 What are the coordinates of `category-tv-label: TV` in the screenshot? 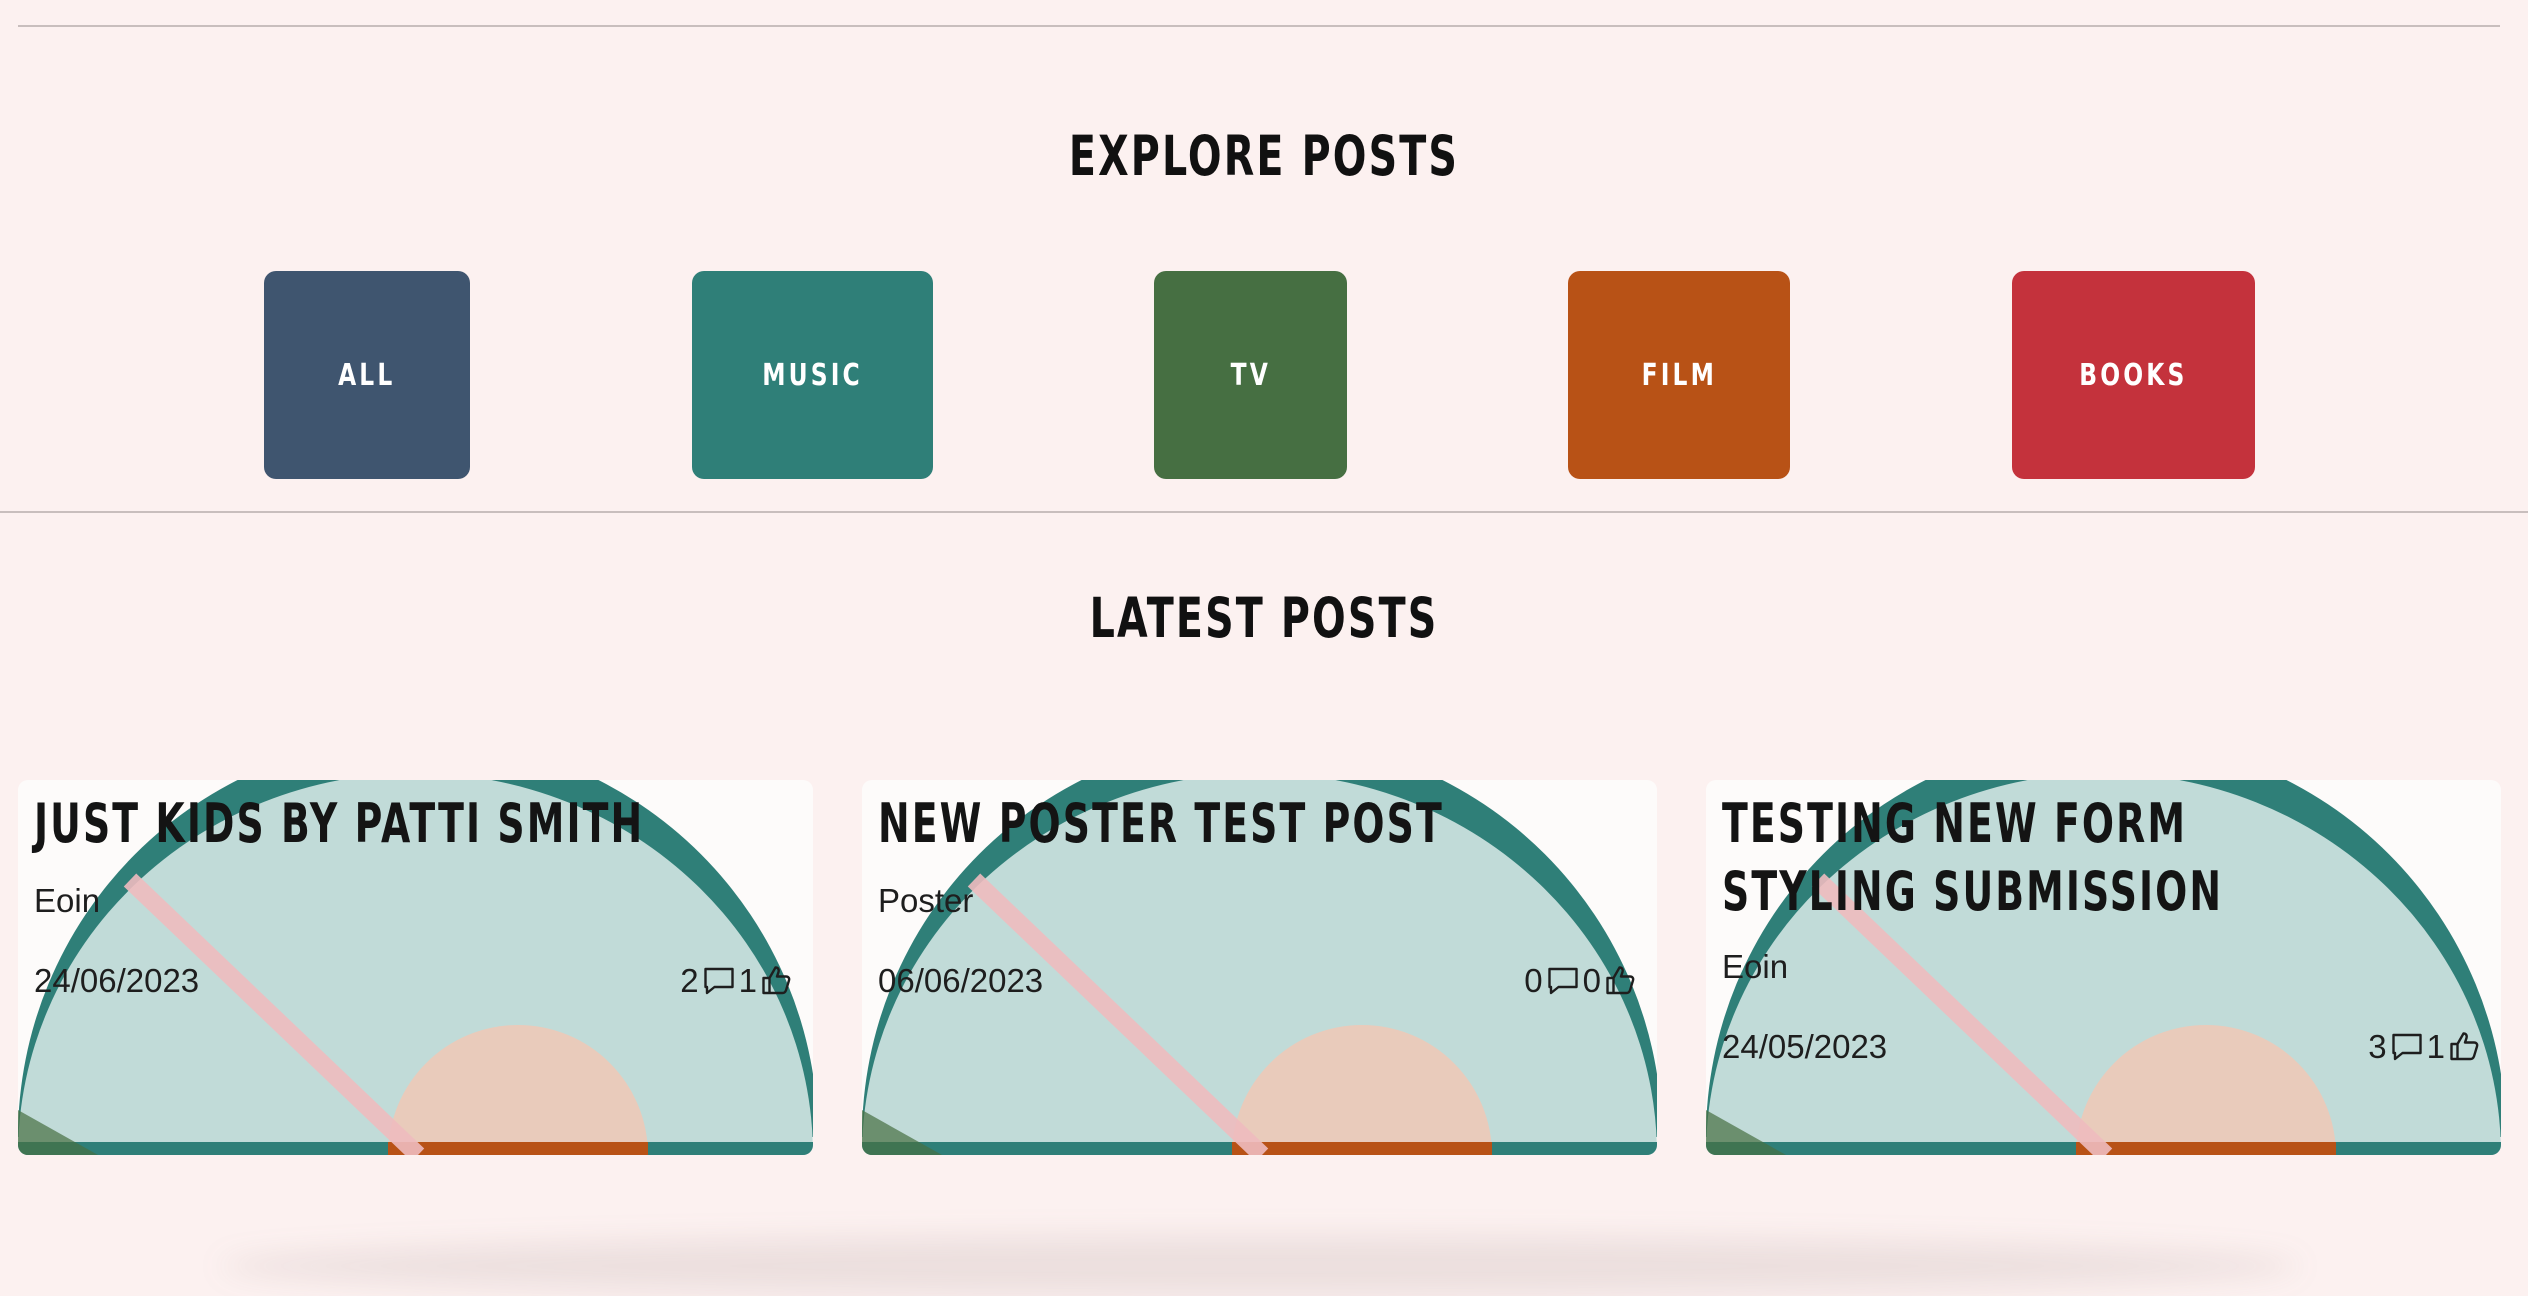 It's located at (1250, 375).